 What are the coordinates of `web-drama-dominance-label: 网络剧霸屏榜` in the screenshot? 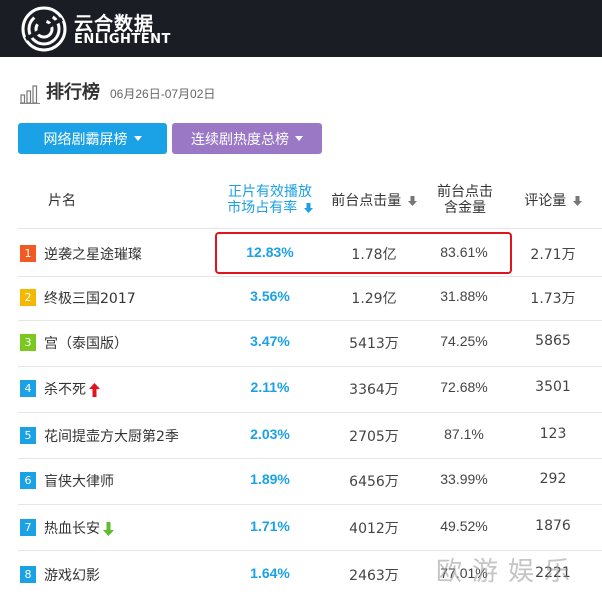 It's located at (85, 139).